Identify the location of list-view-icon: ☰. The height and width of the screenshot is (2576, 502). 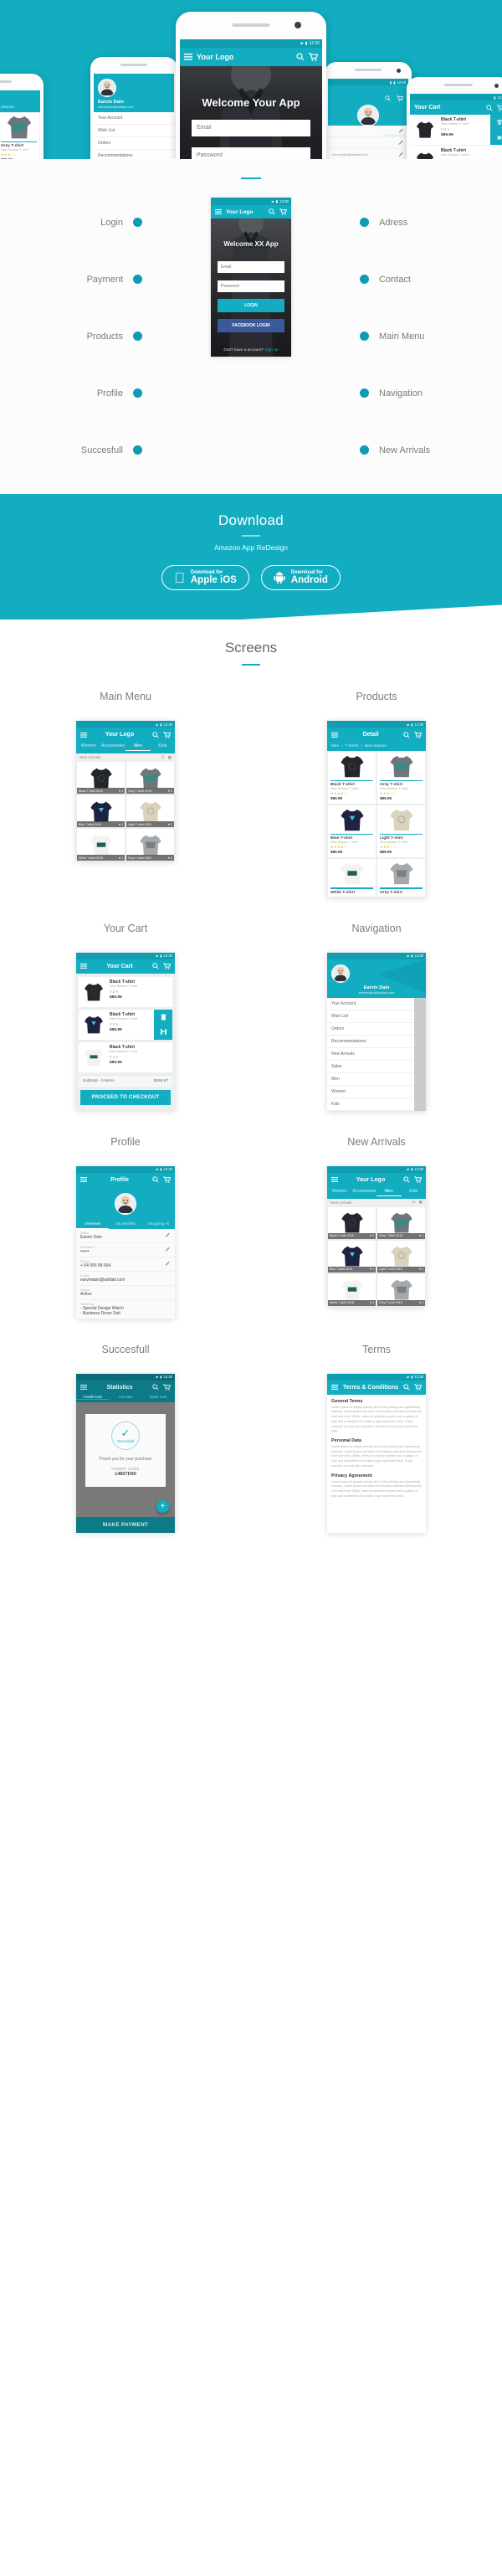
(163, 758).